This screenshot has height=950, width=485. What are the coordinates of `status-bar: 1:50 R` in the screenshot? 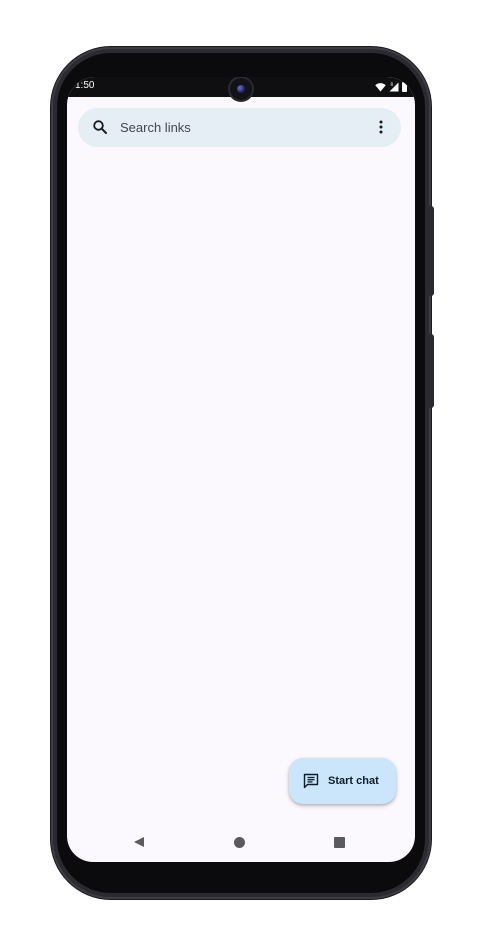 It's located at (241, 88).